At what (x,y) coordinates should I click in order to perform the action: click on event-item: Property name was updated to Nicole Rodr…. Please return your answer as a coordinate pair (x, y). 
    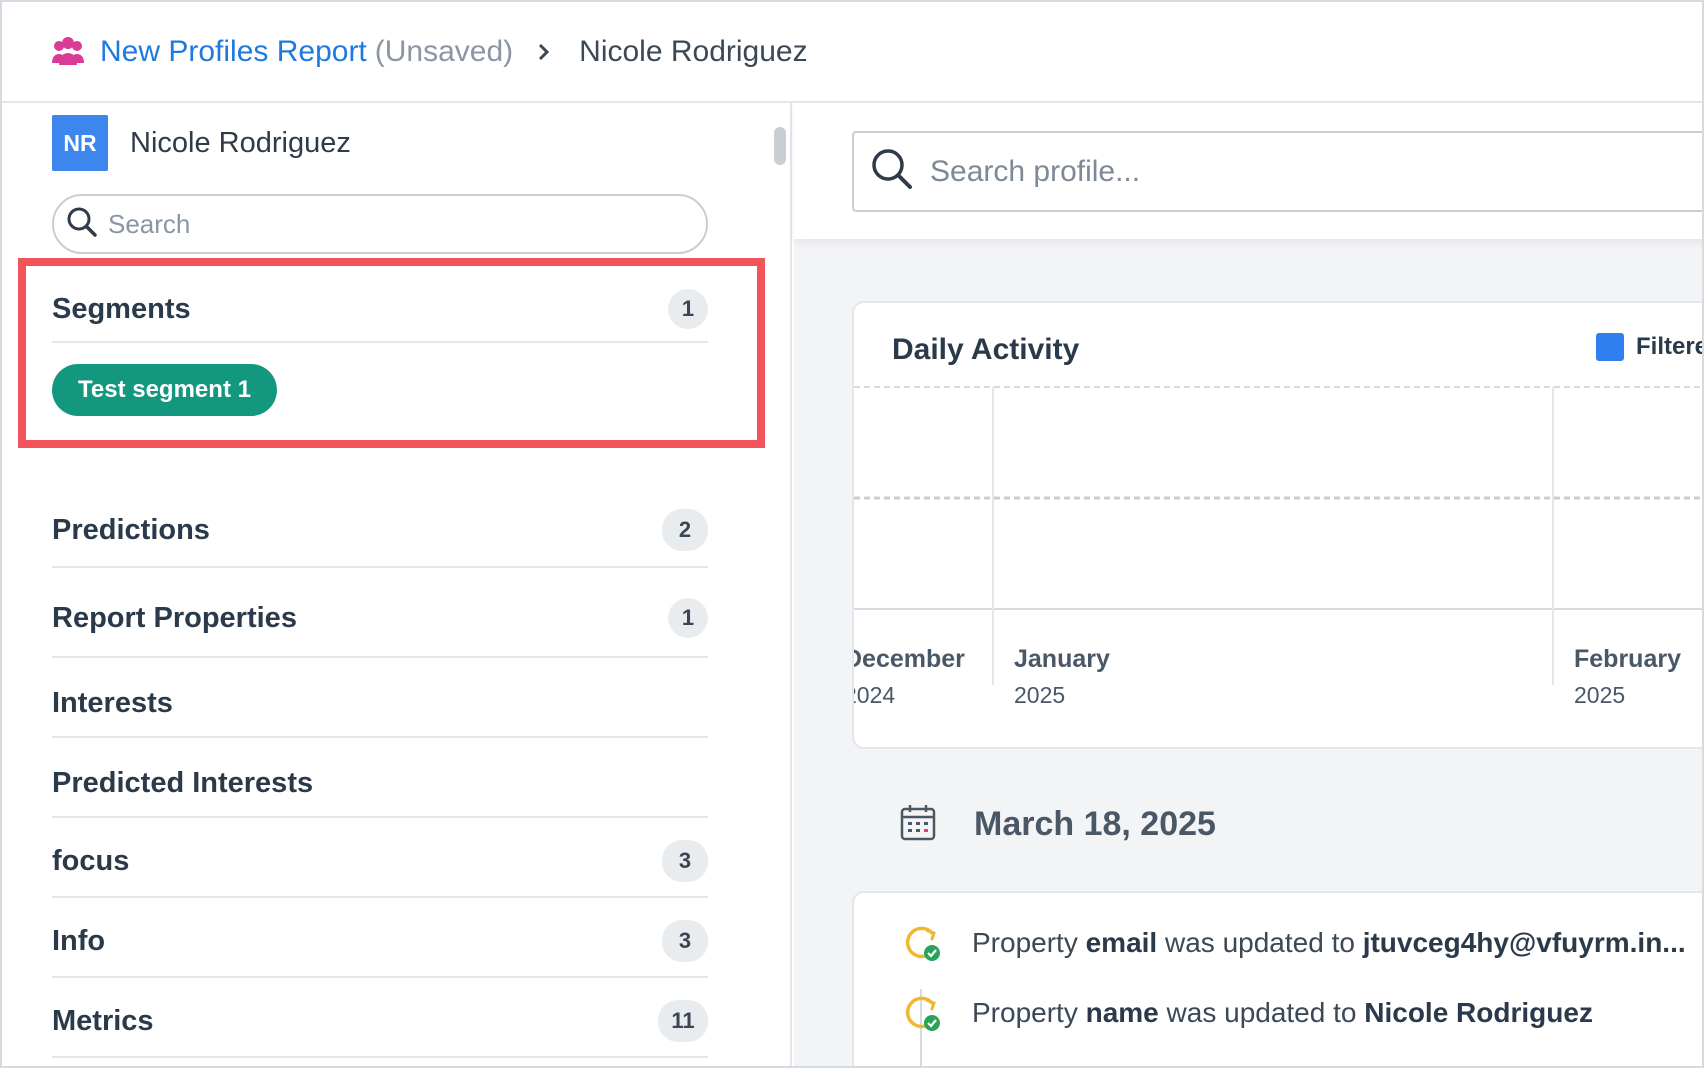
    Looking at the image, I should click on (1247, 1013).